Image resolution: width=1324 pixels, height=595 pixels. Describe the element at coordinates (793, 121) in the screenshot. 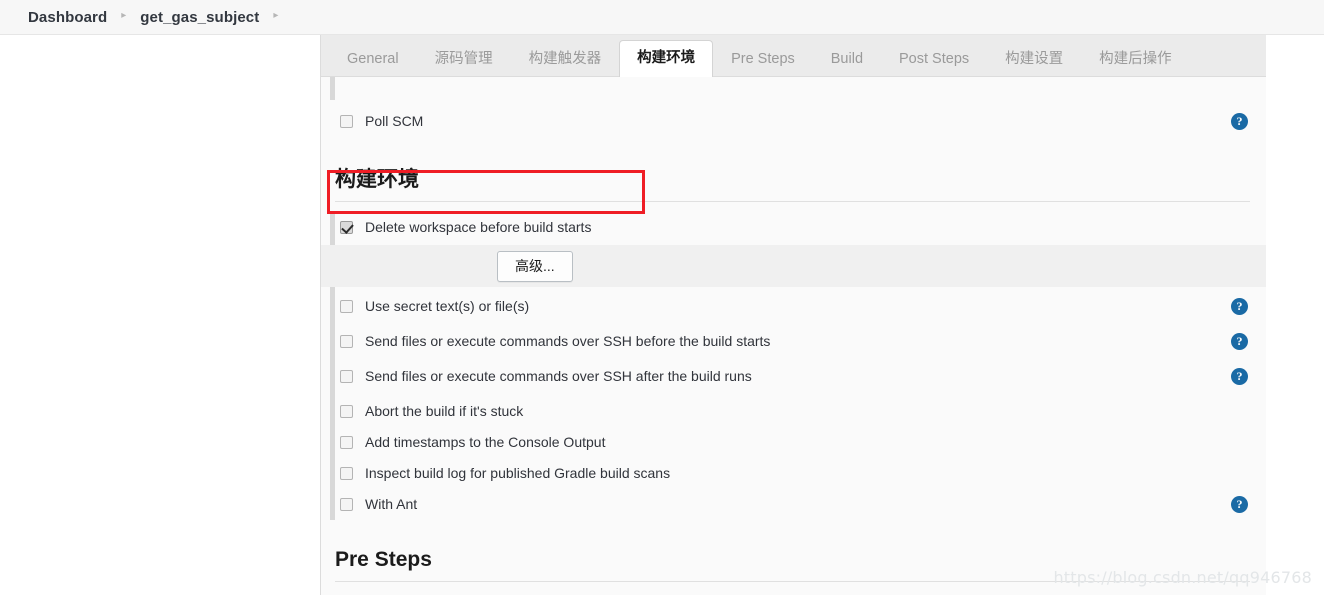

I see `poll-scm-row: Poll SCM?` at that location.